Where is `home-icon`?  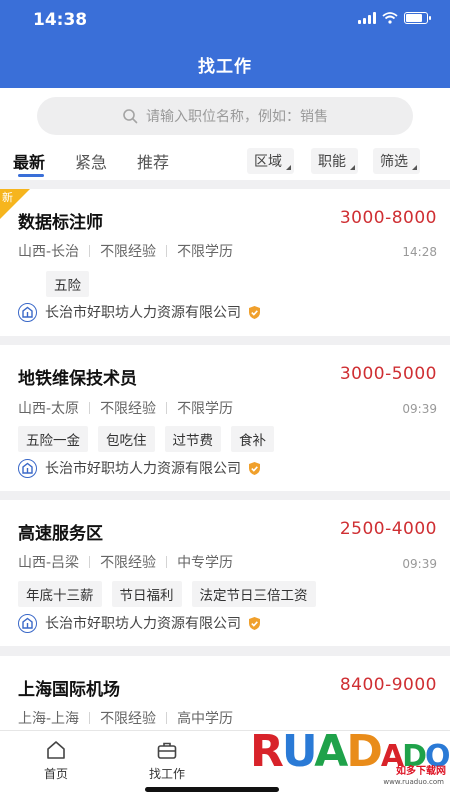
home-icon is located at coordinates (56, 750).